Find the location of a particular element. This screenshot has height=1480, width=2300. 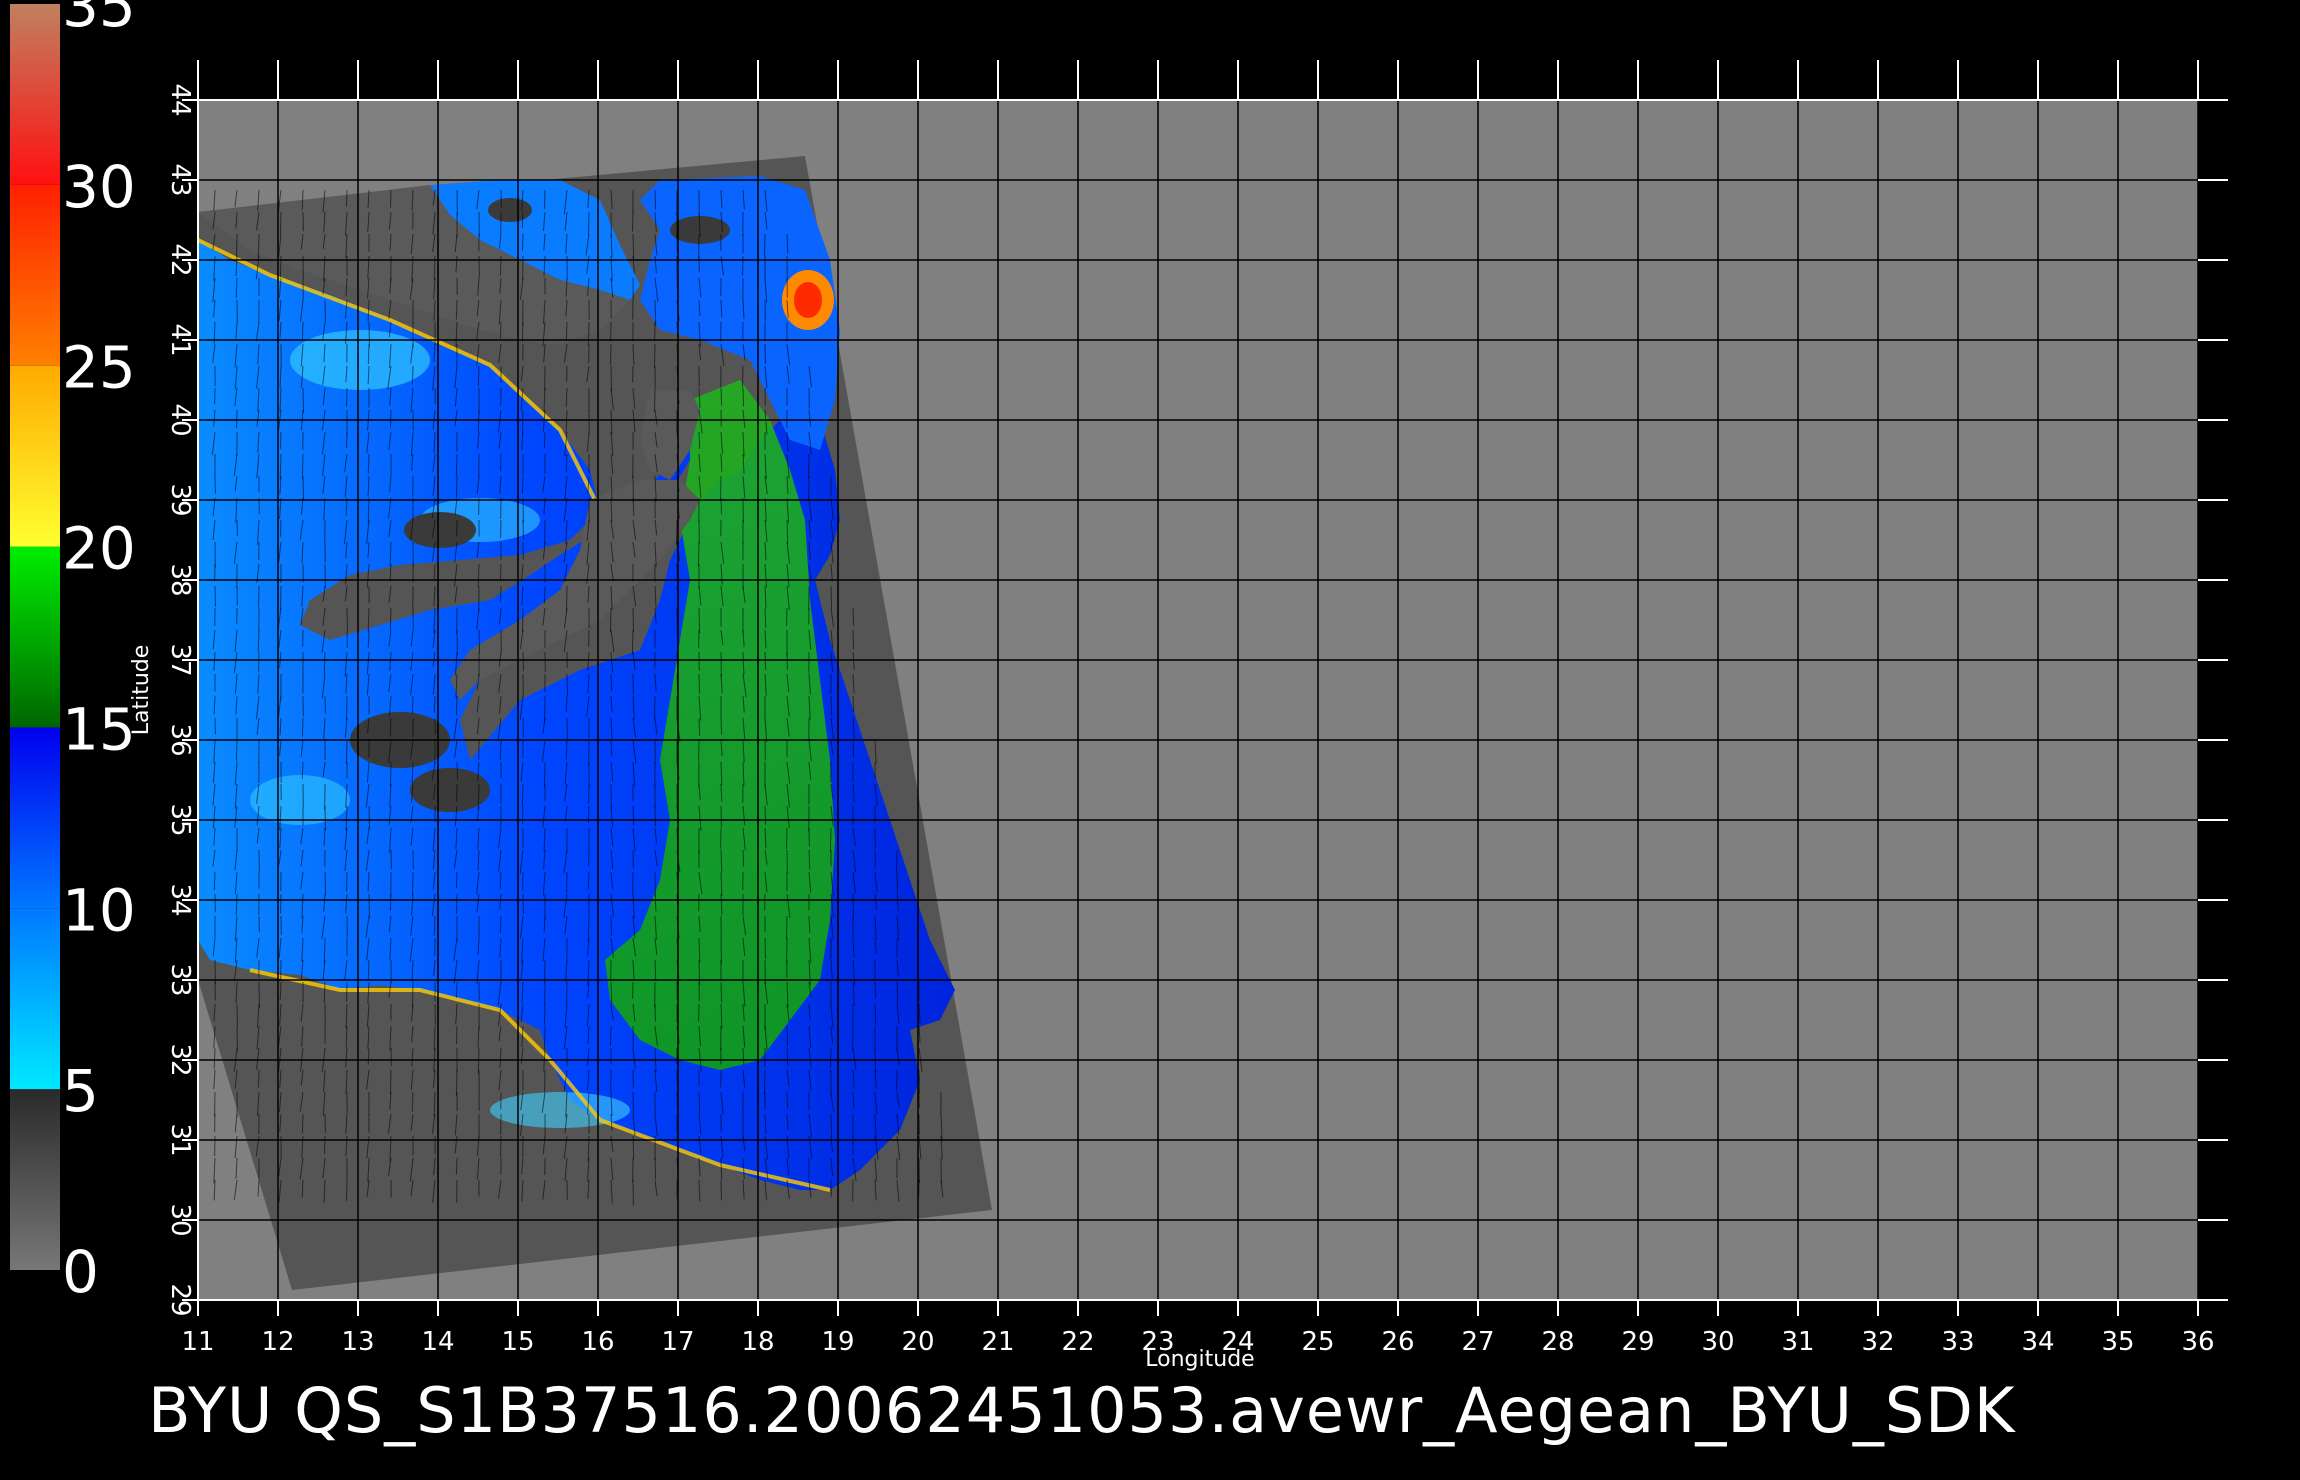

longitude-tick-label: 12 is located at coordinates (277, 1342).